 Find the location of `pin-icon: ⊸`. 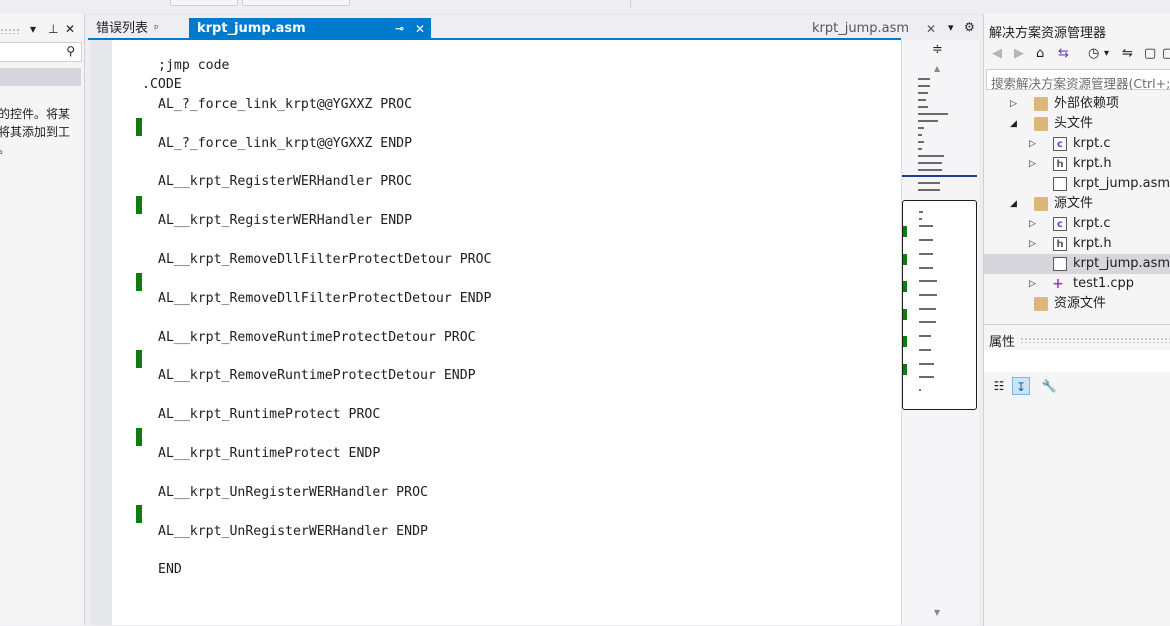

pin-icon: ⊸ is located at coordinates (399, 29).